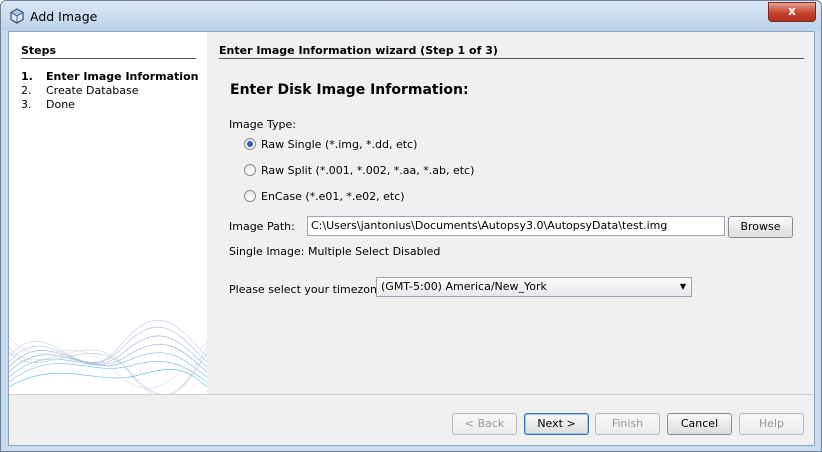 The height and width of the screenshot is (452, 822). I want to click on step-item-create-database: 2. Create Database, so click(80, 90).